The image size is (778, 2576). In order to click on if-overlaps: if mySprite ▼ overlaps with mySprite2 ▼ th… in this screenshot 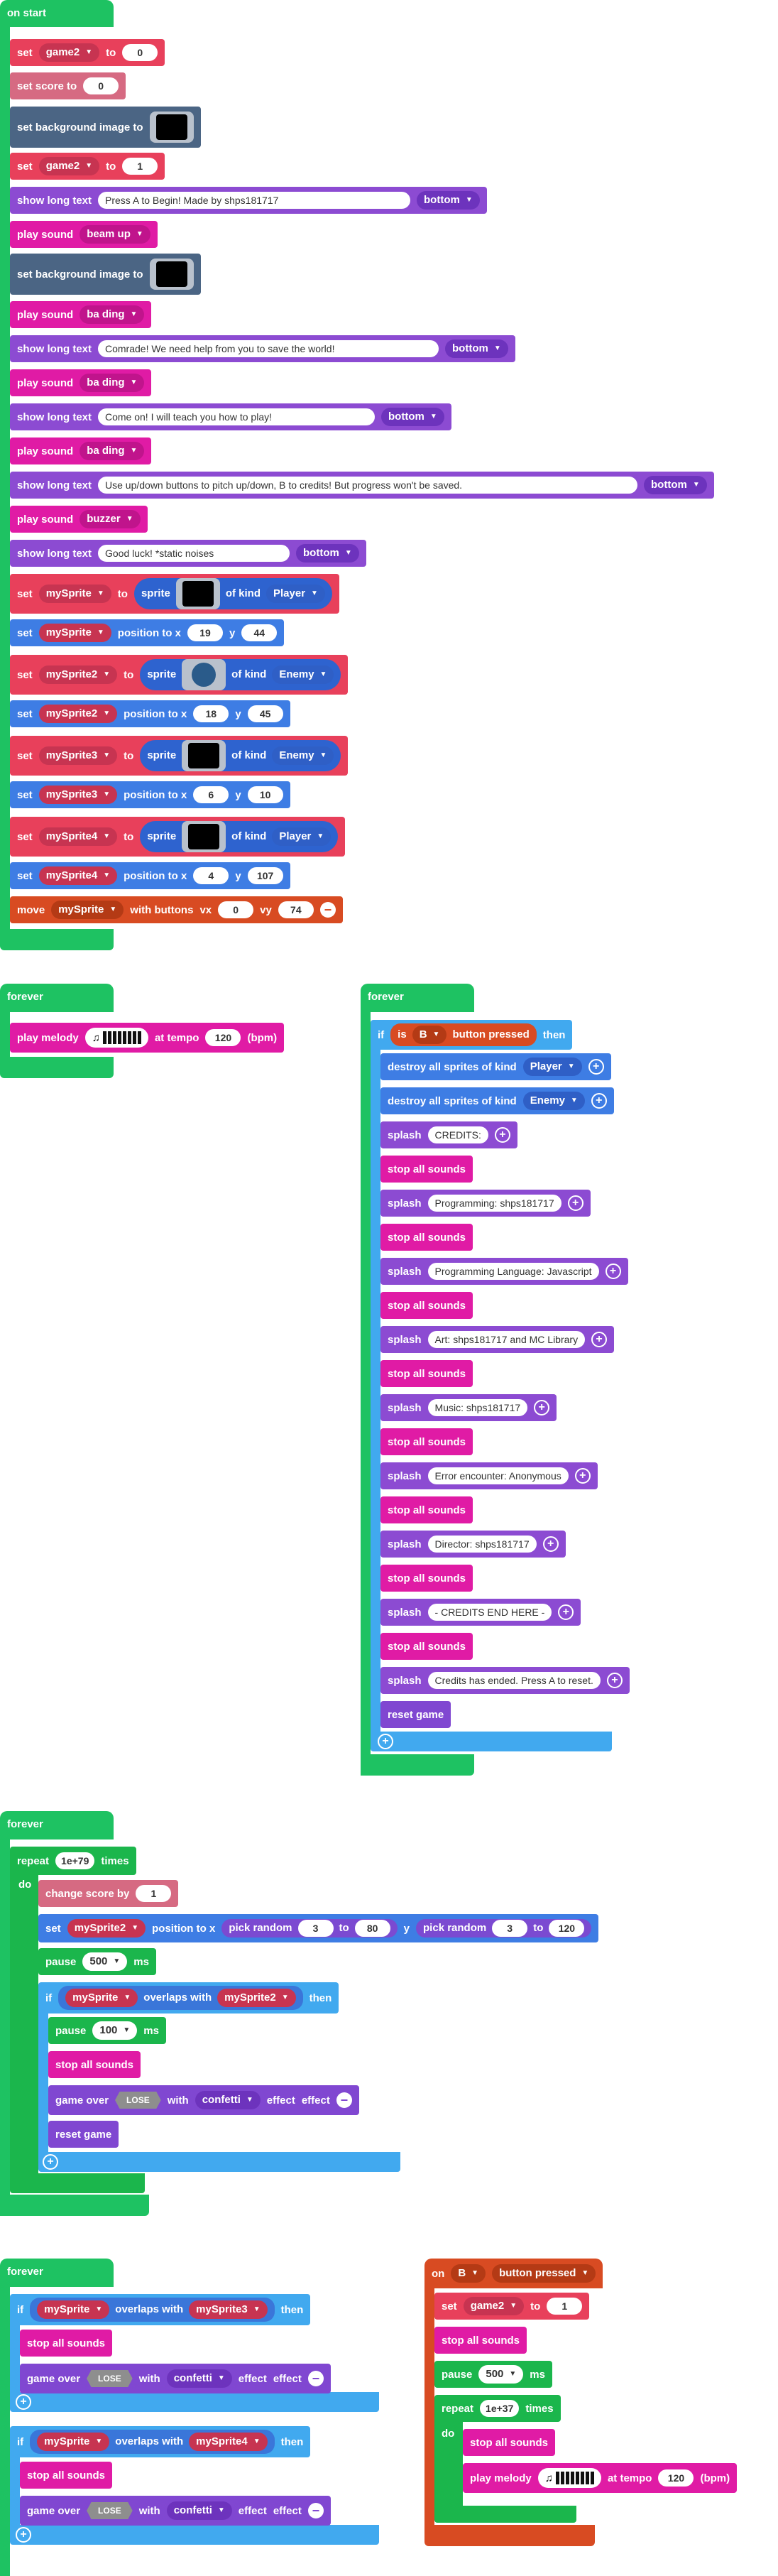, I will do `click(188, 1997)`.